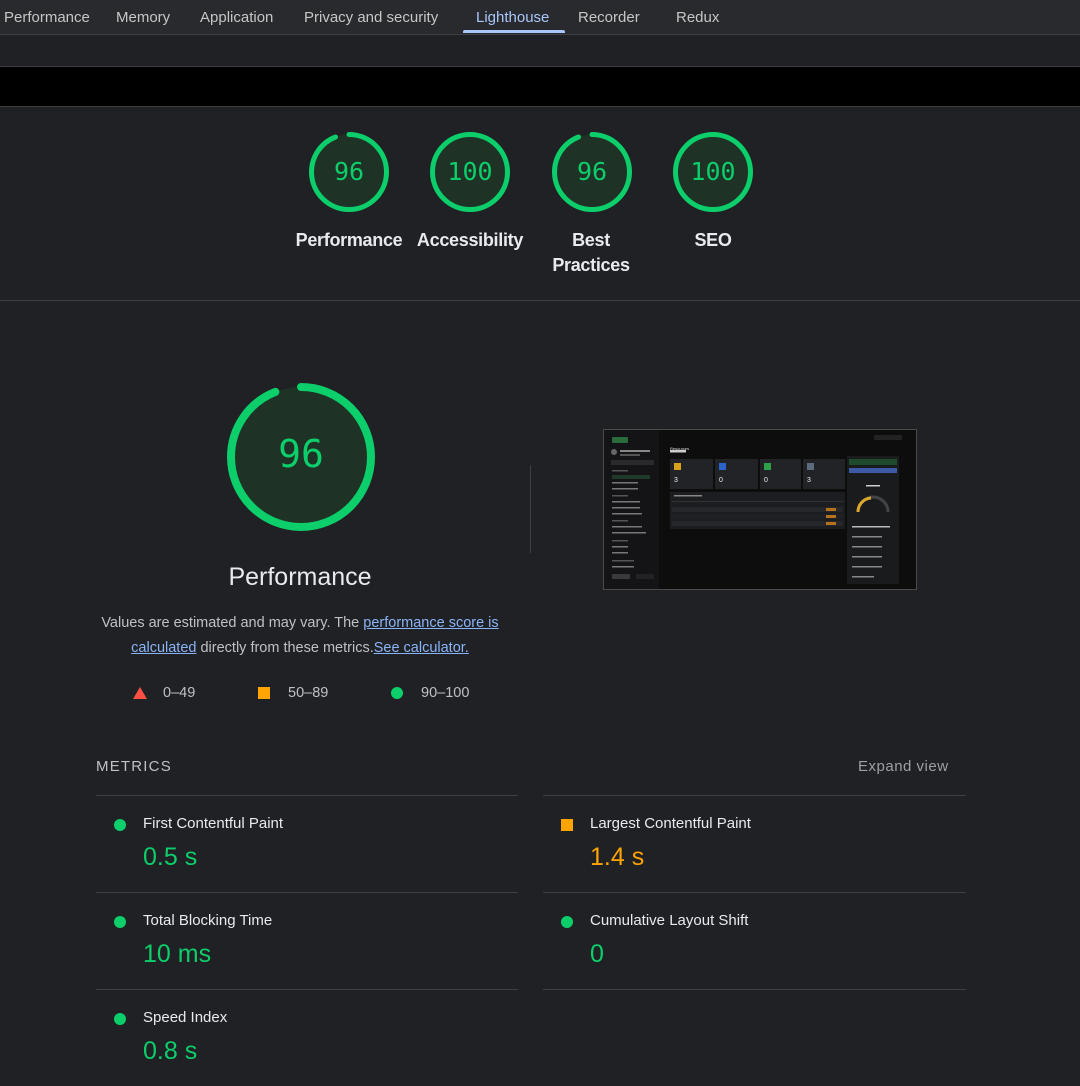  Describe the element at coordinates (134, 766) in the screenshot. I see `metrics-heading: METRICS` at that location.